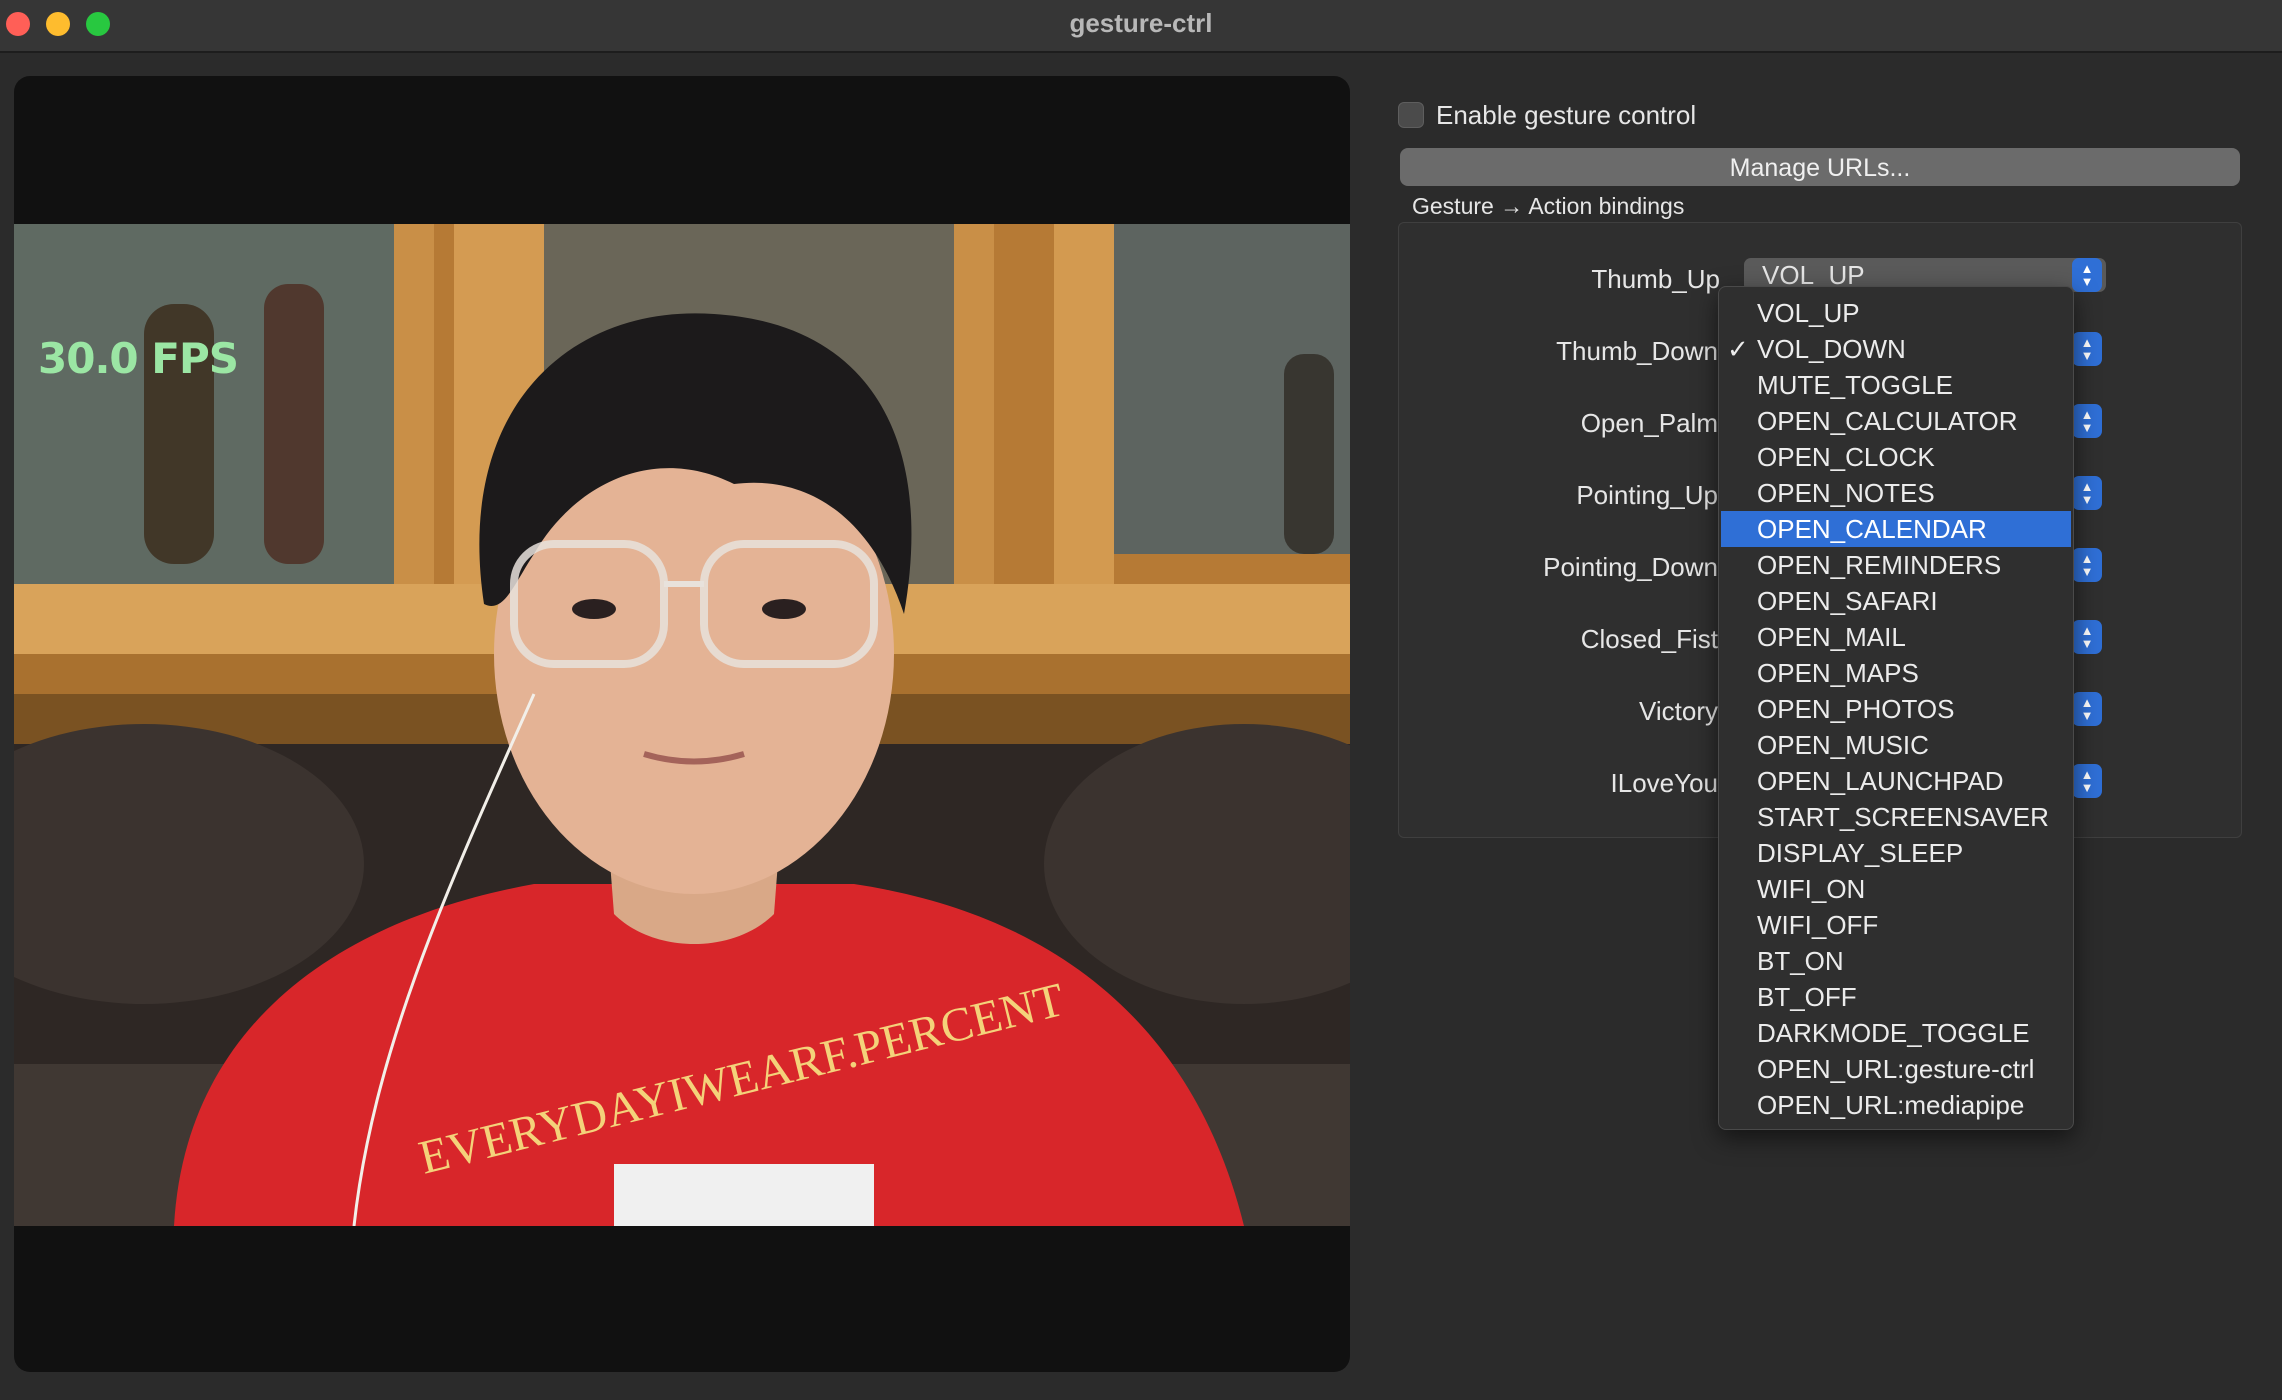 The image size is (2282, 1400). I want to click on menu-item: OPEN_URL:mediapipe, so click(1896, 1105).